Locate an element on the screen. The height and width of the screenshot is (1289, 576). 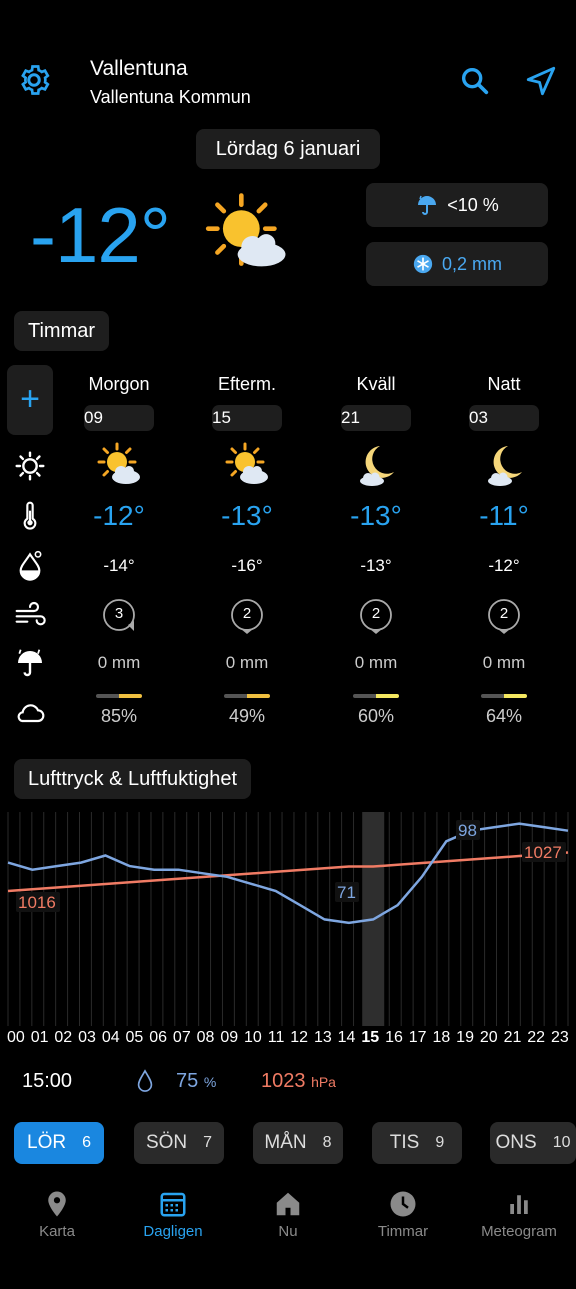
precipitation-amount: 0,2 mm is located at coordinates (471, 263).